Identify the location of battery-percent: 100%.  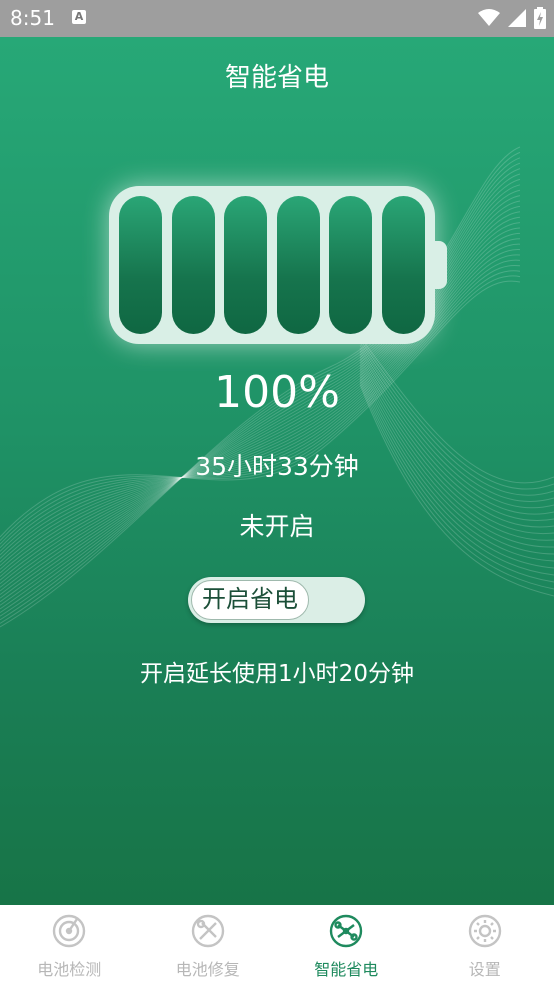
(277, 392).